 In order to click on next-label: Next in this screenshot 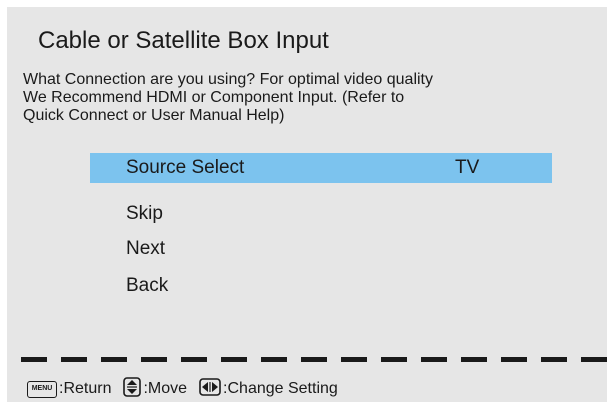, I will do `click(146, 248)`.